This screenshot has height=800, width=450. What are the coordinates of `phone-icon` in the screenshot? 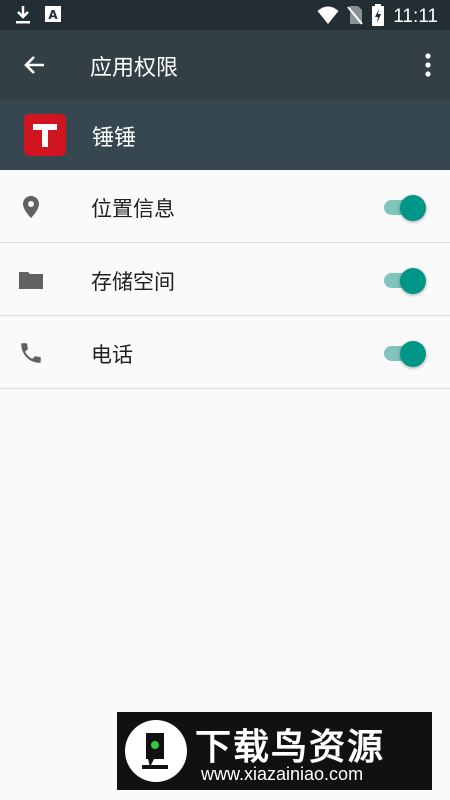 It's located at (31, 353).